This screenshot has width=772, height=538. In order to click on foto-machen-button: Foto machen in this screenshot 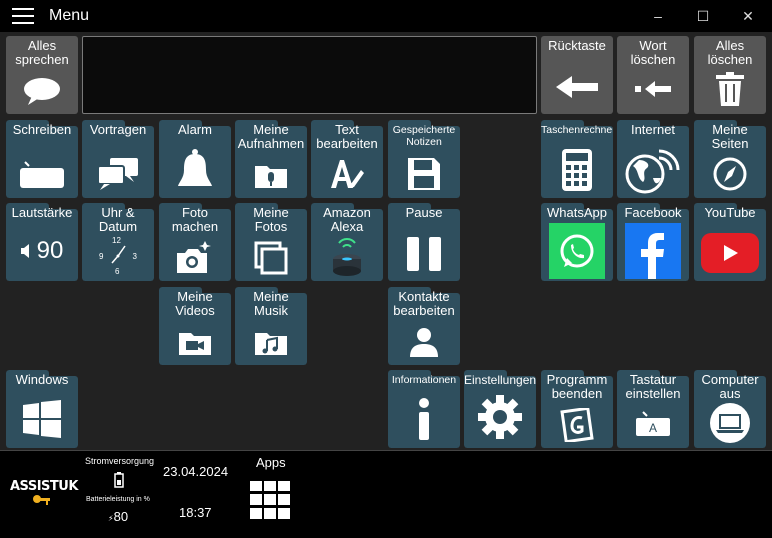, I will do `click(195, 242)`.